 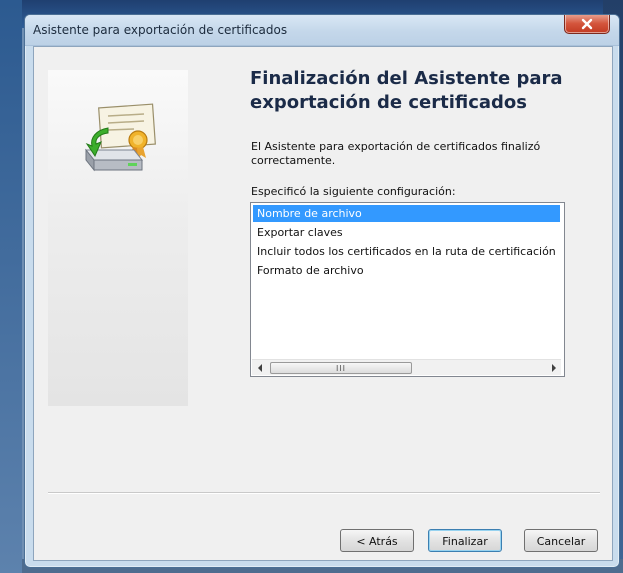 What do you see at coordinates (120, 137) in the screenshot?
I see `certificate-export-icon` at bounding box center [120, 137].